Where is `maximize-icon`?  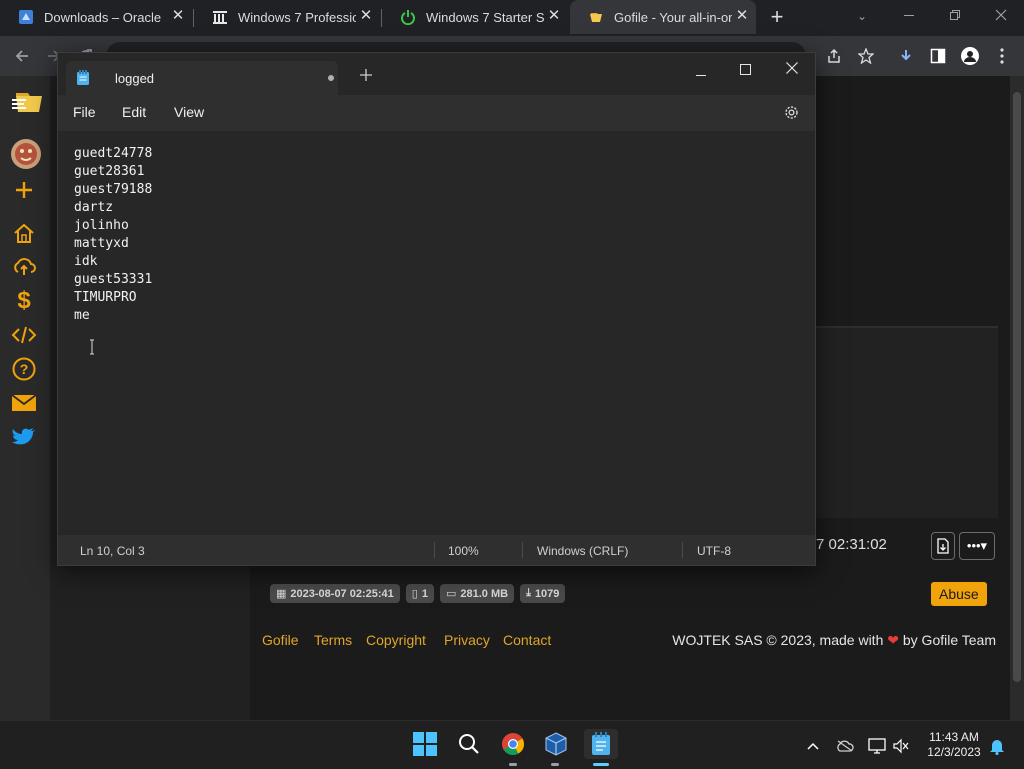 maximize-icon is located at coordinates (745, 71).